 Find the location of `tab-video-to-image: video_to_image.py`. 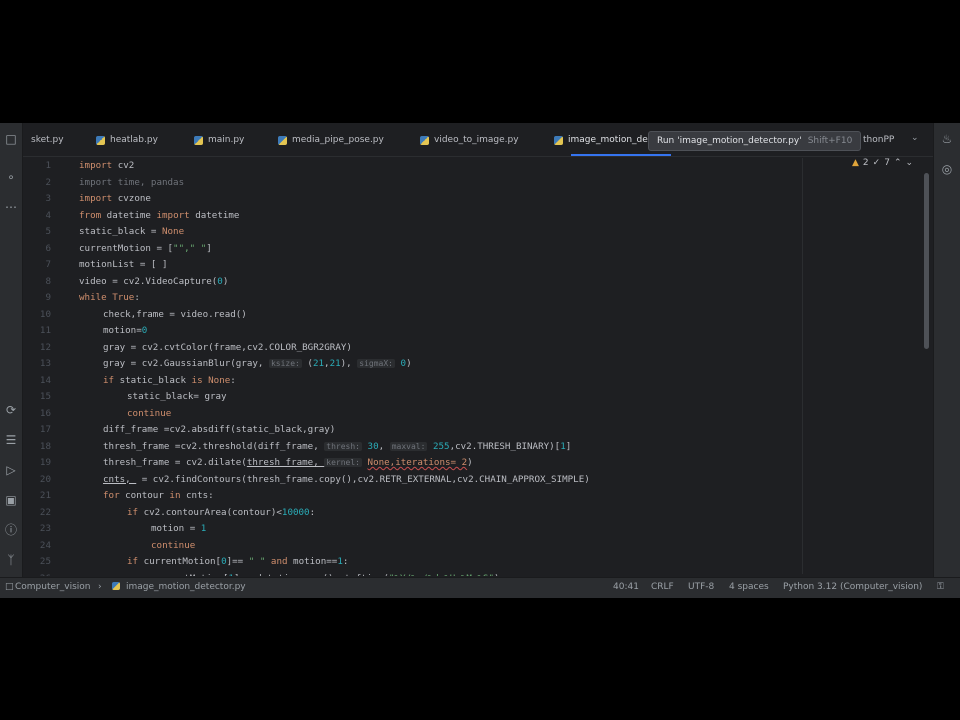

tab-video-to-image: video_to_image.py is located at coordinates (469, 140).